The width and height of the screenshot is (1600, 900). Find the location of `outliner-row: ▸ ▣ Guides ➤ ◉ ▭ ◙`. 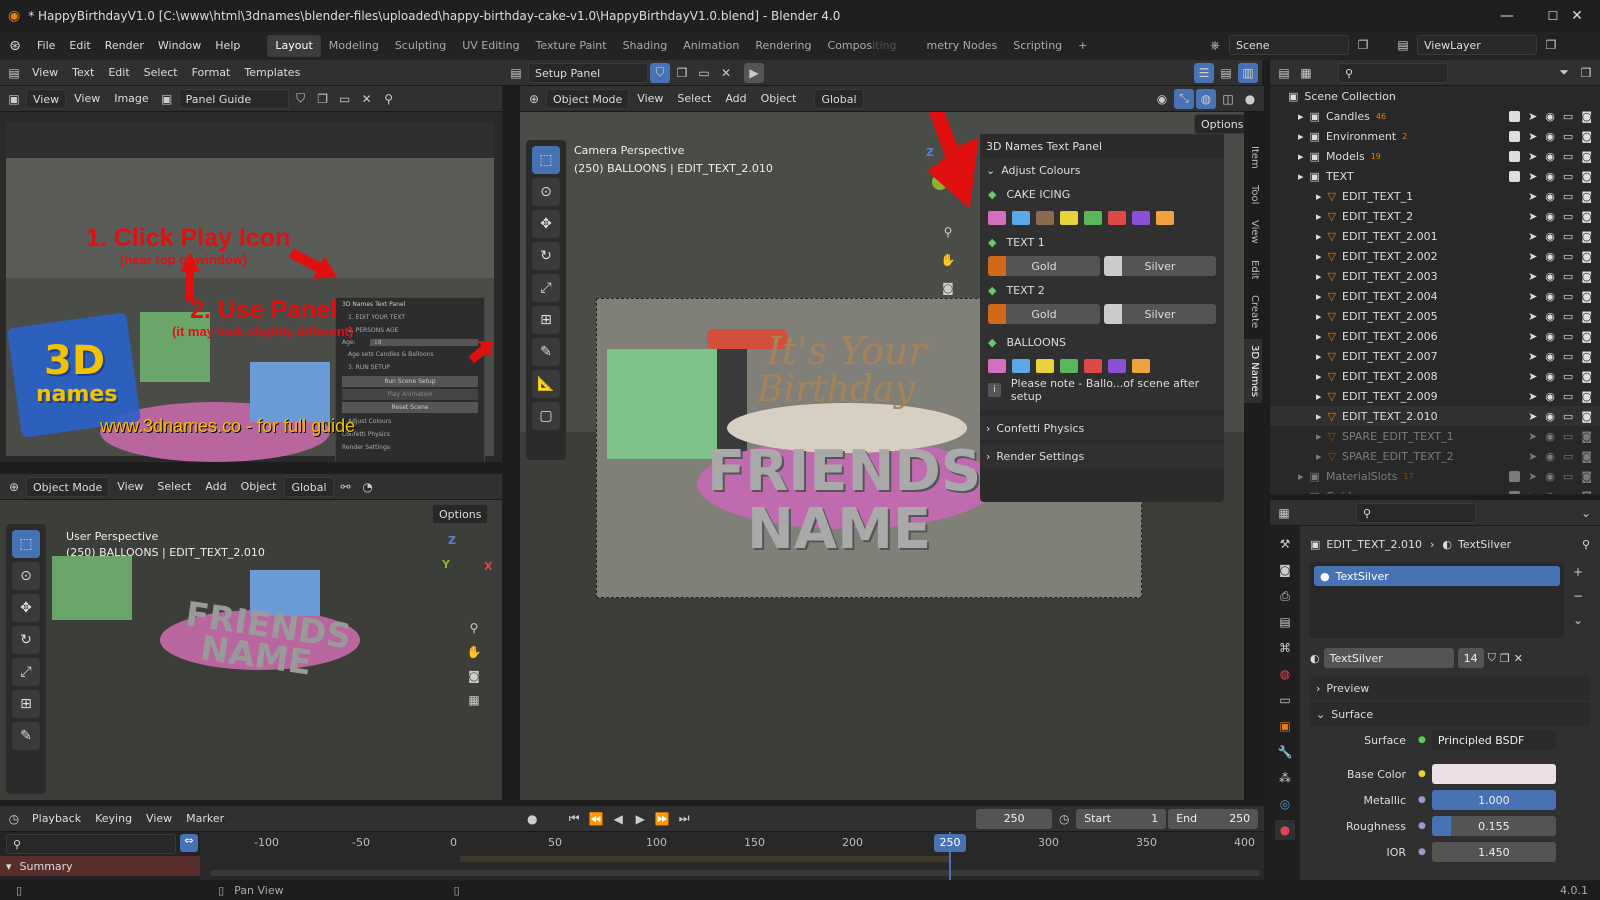

outliner-row: ▸ ▣ Guides ➤ ◉ ▭ ◙ is located at coordinates (1435, 490).